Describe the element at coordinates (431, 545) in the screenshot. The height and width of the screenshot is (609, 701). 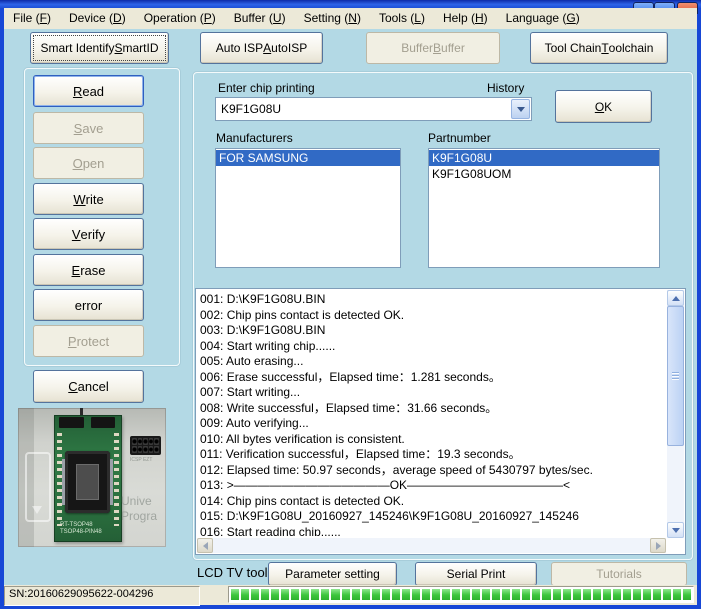
I see `horizontal-scrollbar` at that location.